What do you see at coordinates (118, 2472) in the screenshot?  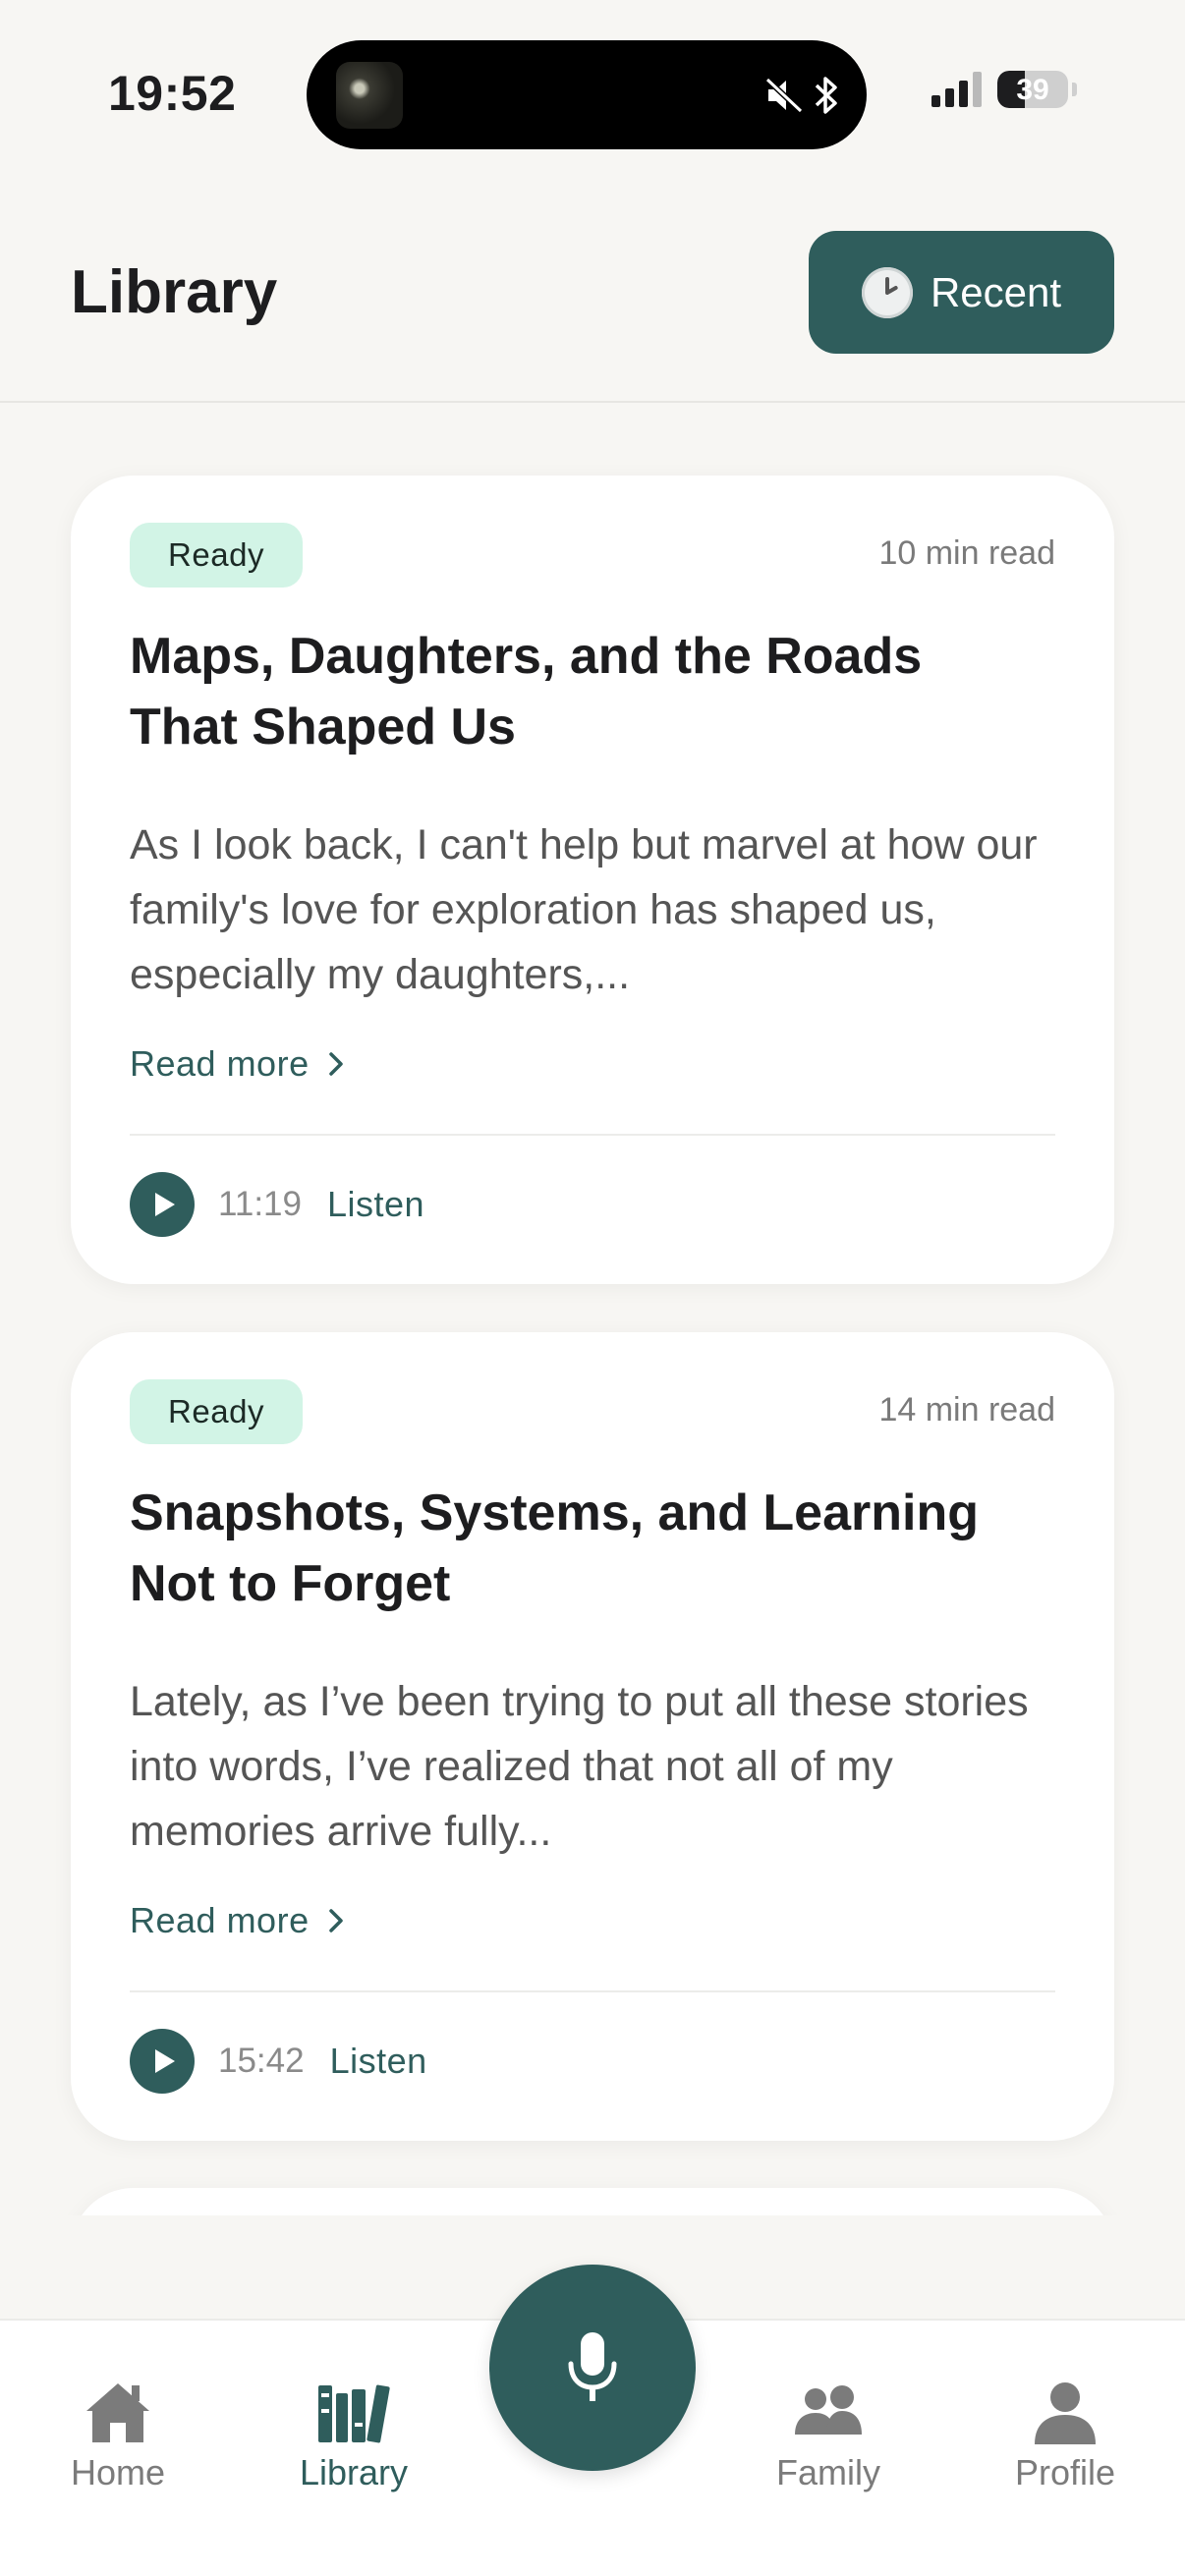 I see `tab-home-label: Home` at bounding box center [118, 2472].